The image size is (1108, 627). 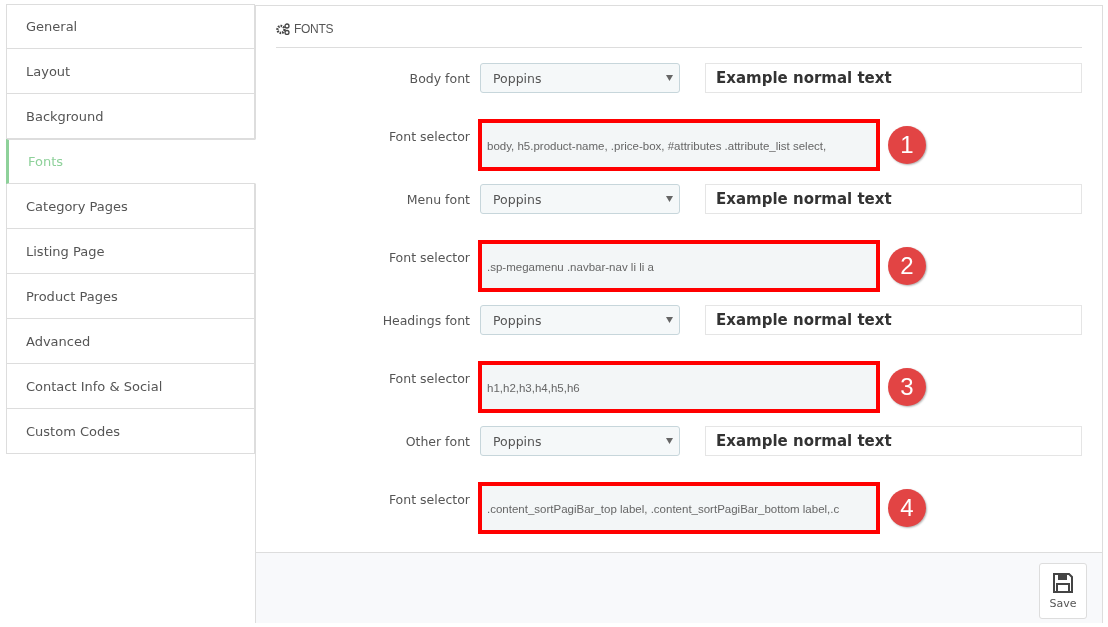 What do you see at coordinates (439, 78) in the screenshot?
I see `field-label: Body font` at bounding box center [439, 78].